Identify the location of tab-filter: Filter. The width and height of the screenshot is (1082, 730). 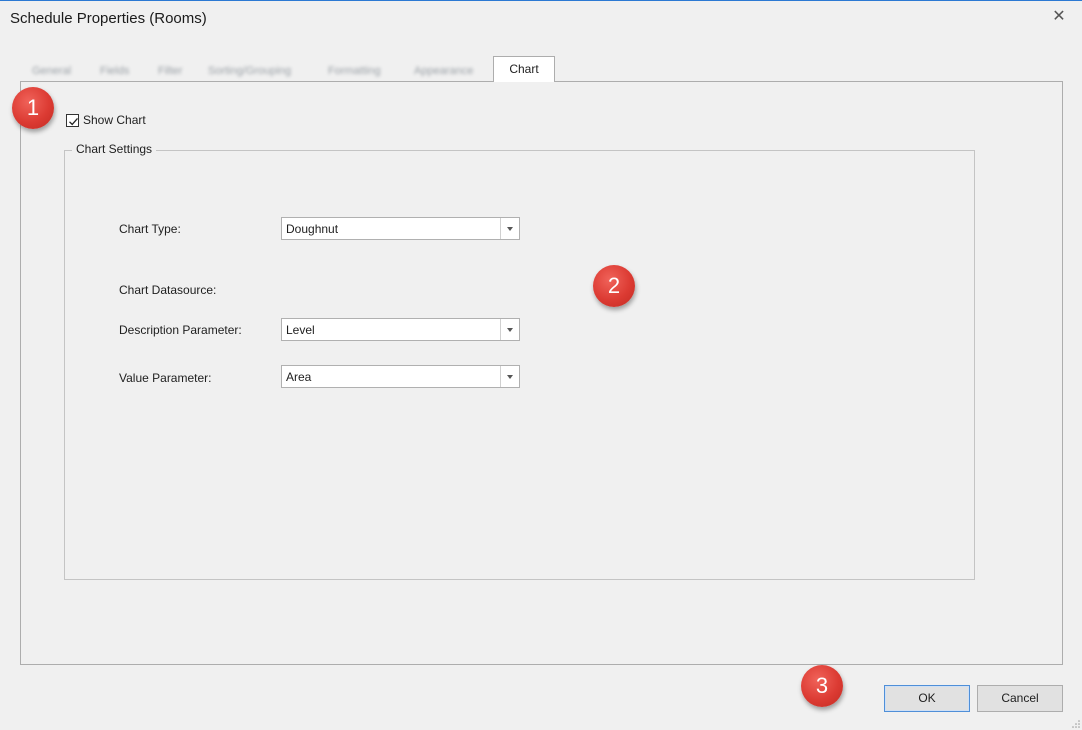
(170, 71).